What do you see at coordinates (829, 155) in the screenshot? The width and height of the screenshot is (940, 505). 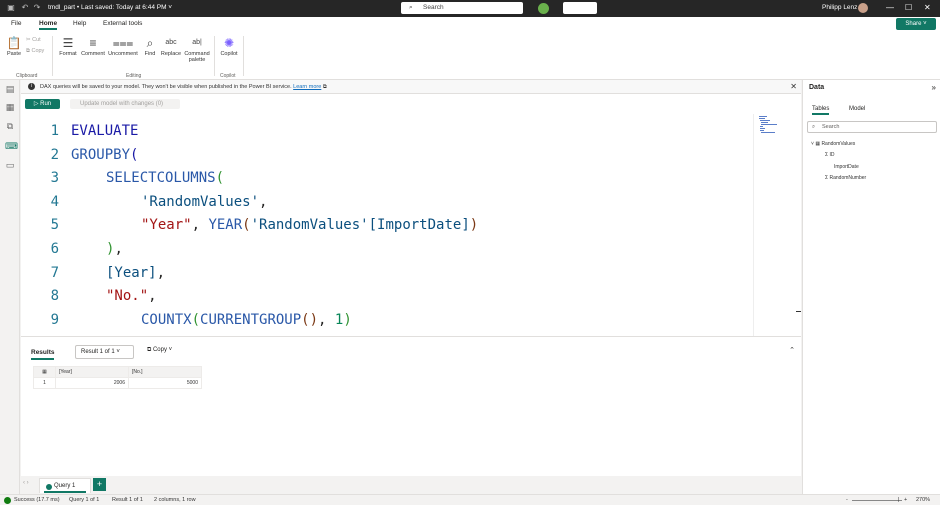 I see `field-item: Σ ID` at bounding box center [829, 155].